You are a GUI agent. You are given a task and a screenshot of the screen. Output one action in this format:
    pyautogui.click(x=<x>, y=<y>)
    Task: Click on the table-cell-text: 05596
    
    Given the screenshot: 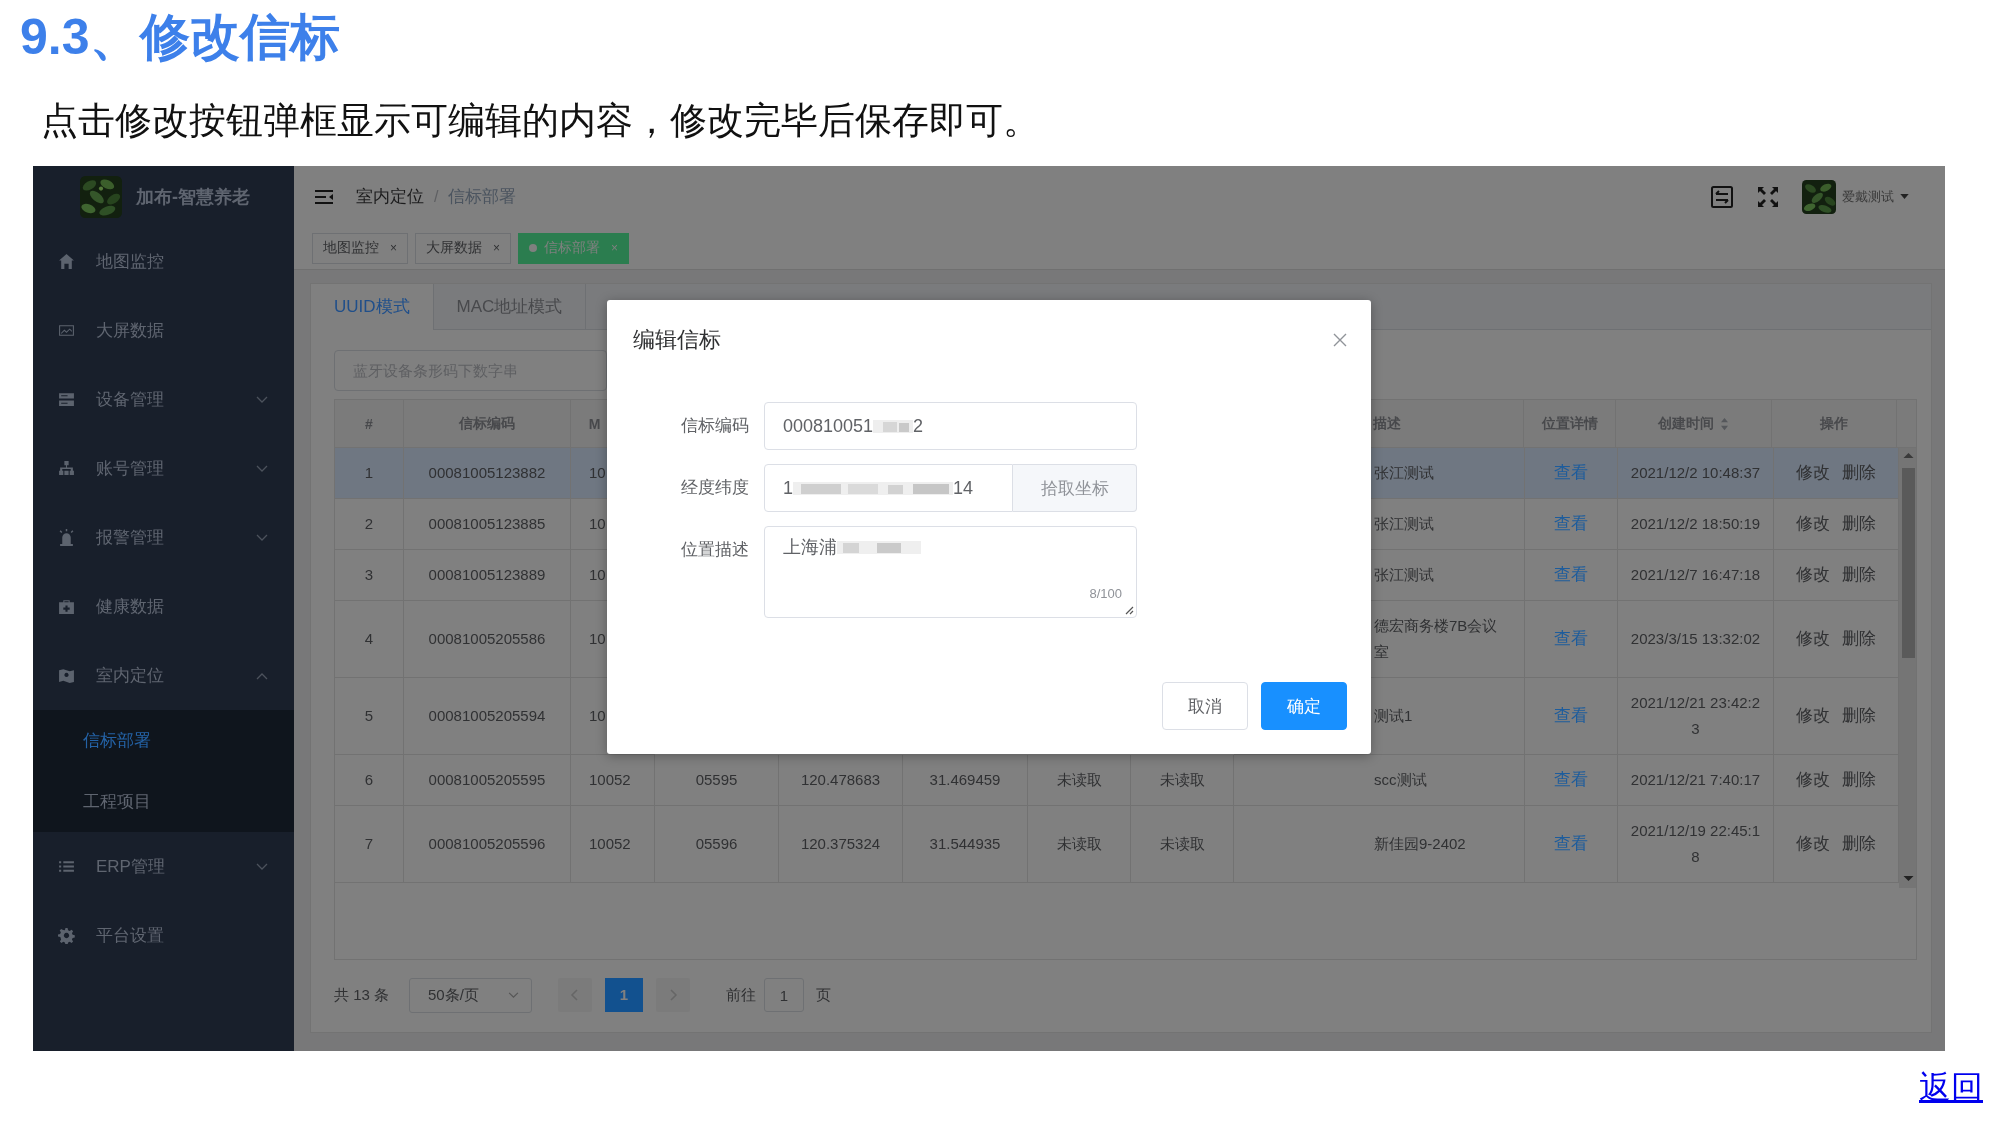 What is the action you would take?
    pyautogui.click(x=716, y=844)
    